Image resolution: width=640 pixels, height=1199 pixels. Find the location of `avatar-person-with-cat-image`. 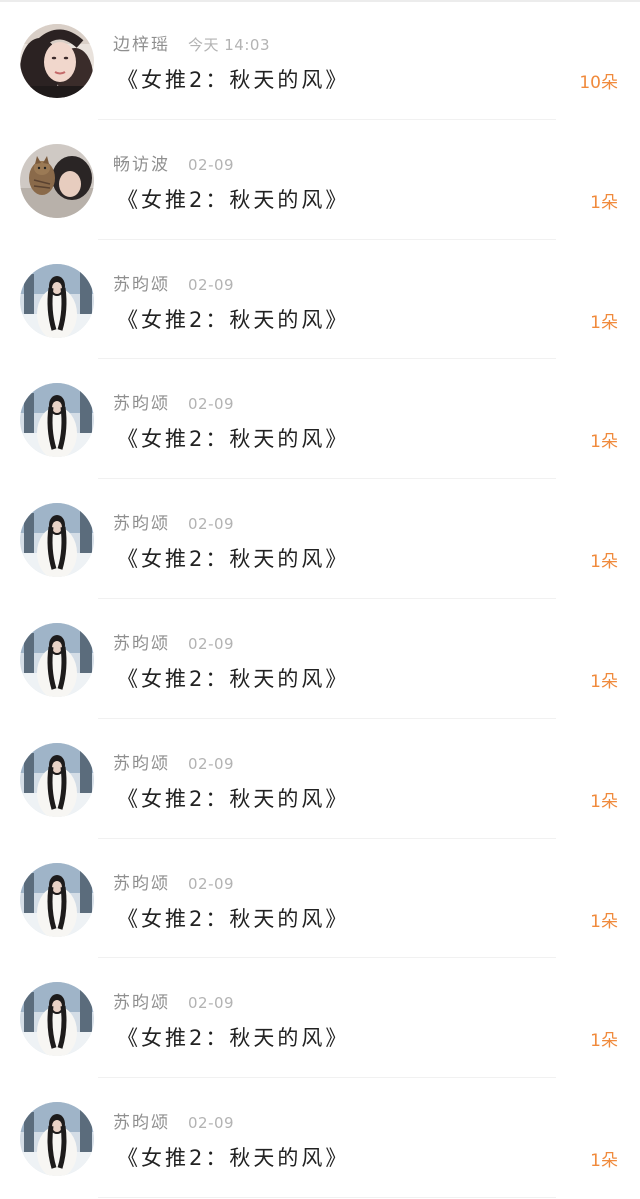

avatar-person-with-cat-image is located at coordinates (57, 180).